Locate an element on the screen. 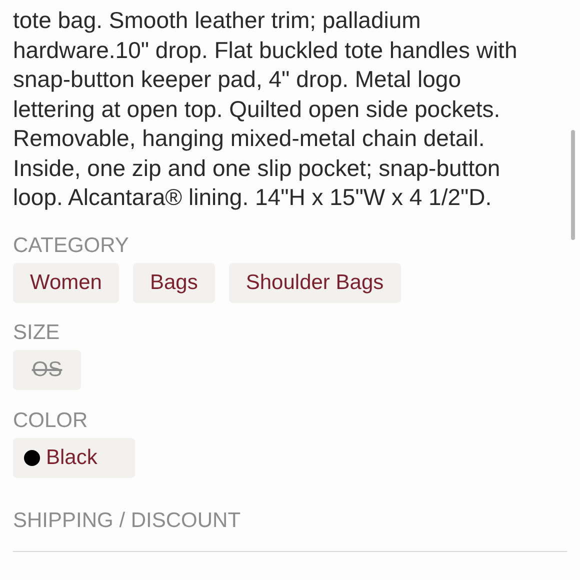 This screenshot has height=580, width=580. color-name: Black is located at coordinates (72, 457).